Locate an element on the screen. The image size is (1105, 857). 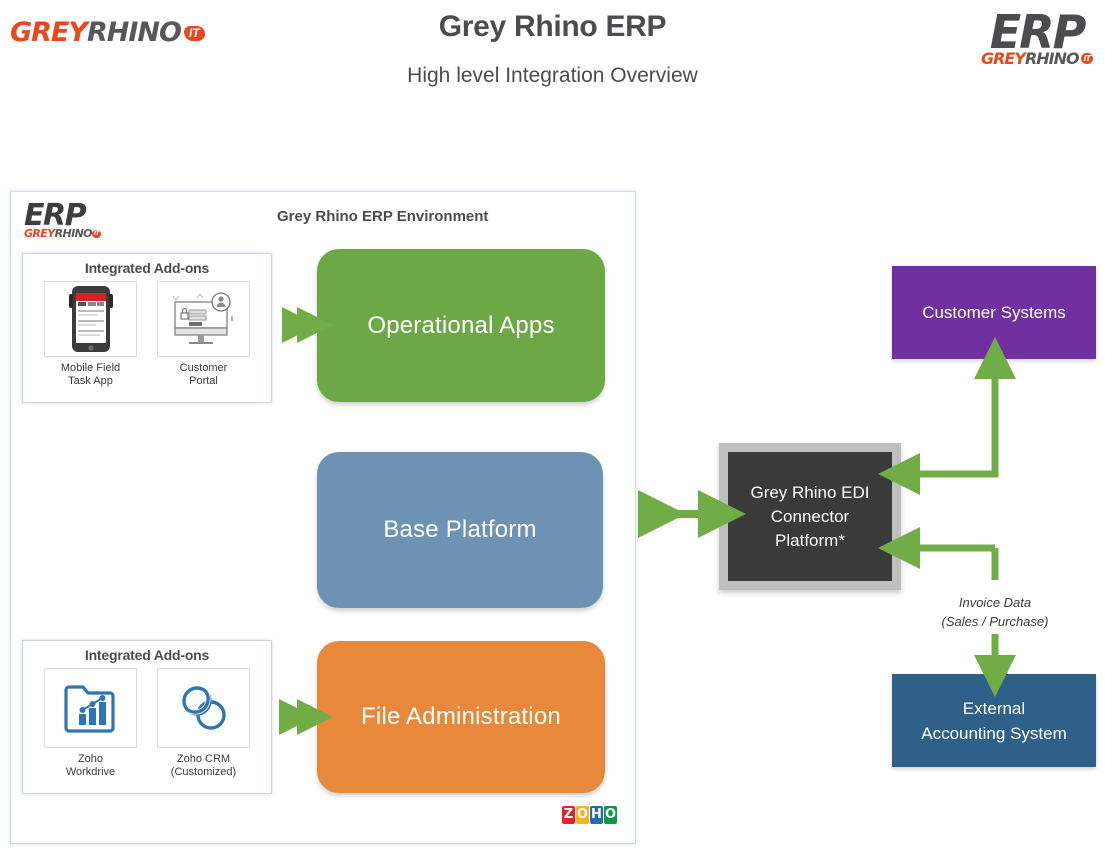
external-accounting-system-label: External Accounting System is located at coordinates (994, 721).